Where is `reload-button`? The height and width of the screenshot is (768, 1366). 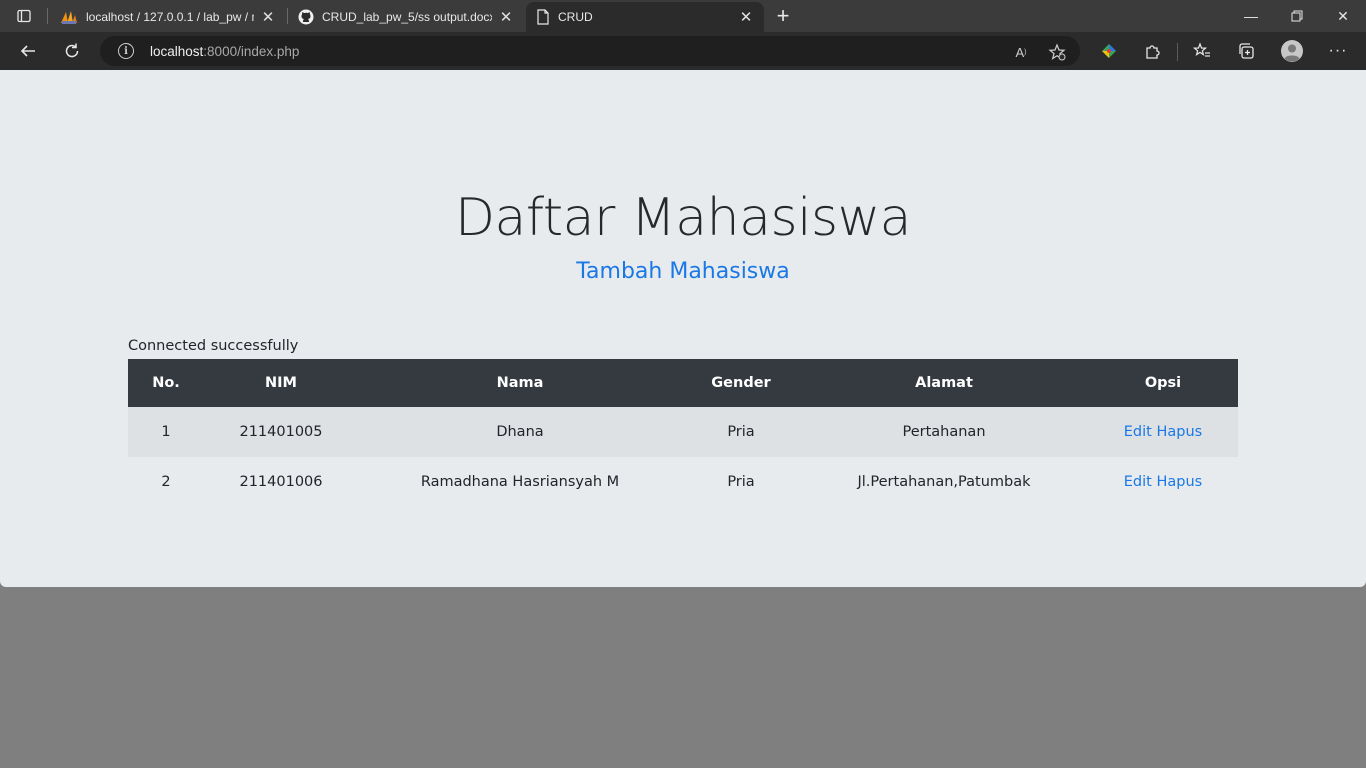 reload-button is located at coordinates (72, 51).